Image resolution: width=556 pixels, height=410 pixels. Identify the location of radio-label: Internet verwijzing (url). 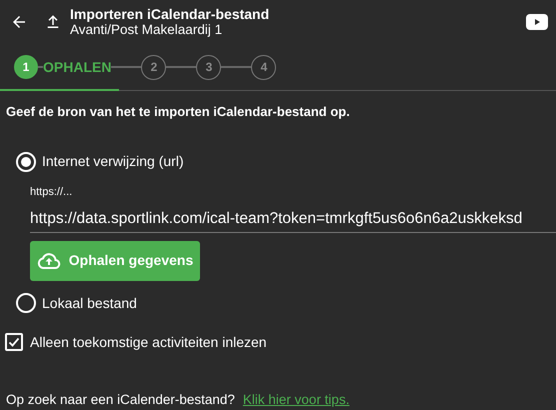
(113, 162).